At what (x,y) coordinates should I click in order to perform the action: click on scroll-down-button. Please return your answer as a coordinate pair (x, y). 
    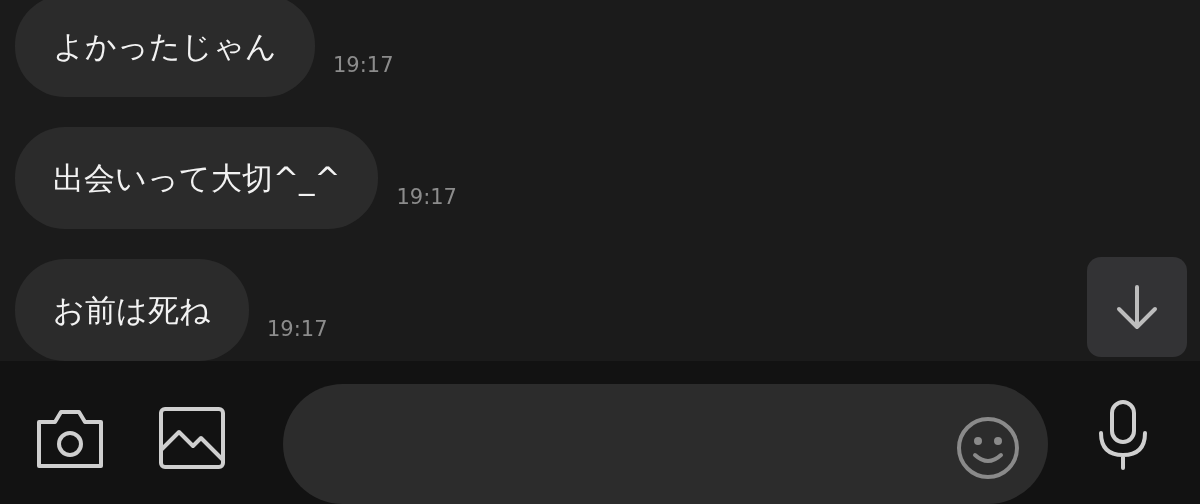
    Looking at the image, I should click on (1137, 307).